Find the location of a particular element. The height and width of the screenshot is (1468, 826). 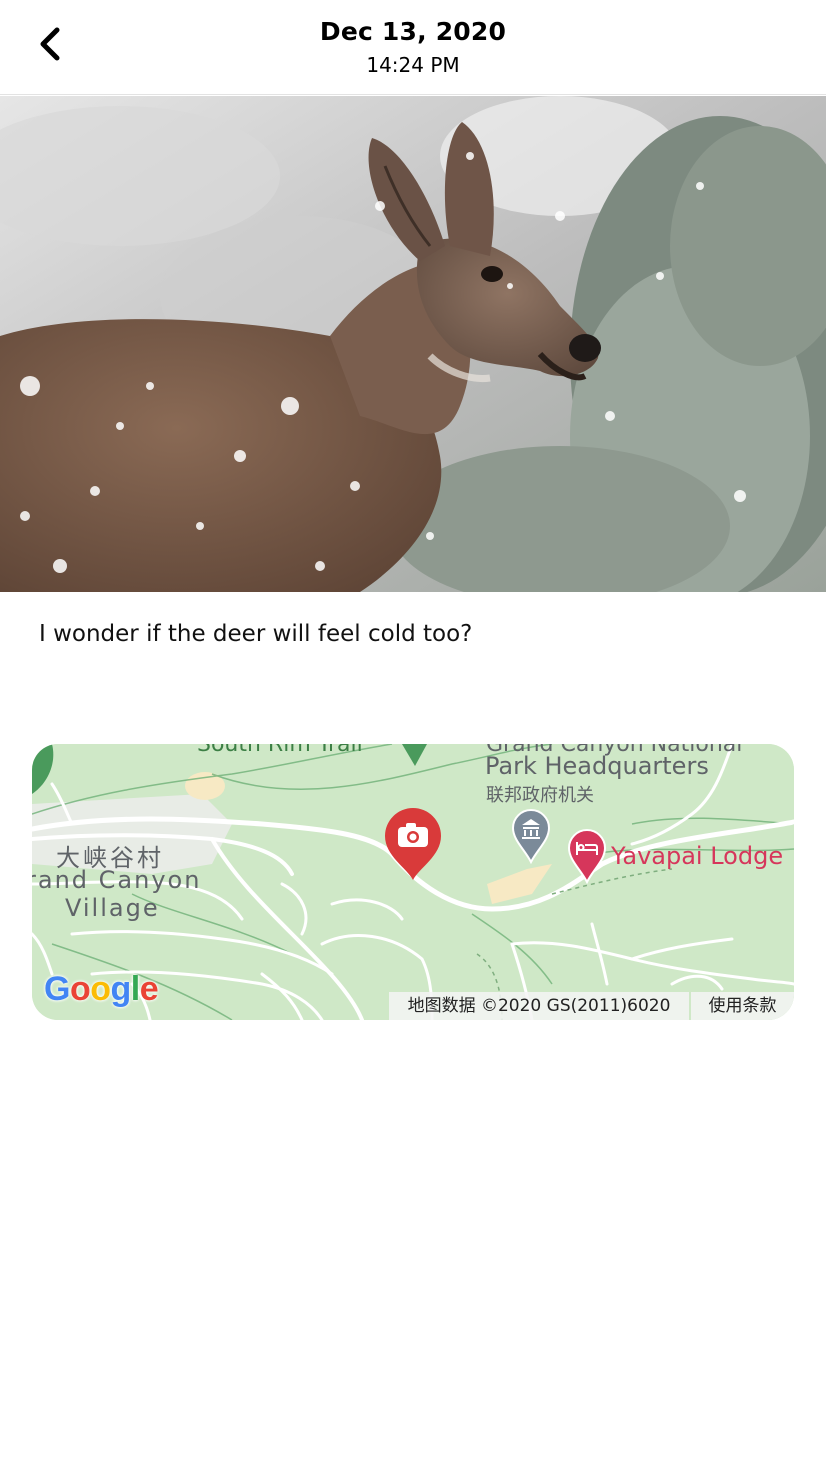

map-terms-link: 使用条款 is located at coordinates (742, 1006).